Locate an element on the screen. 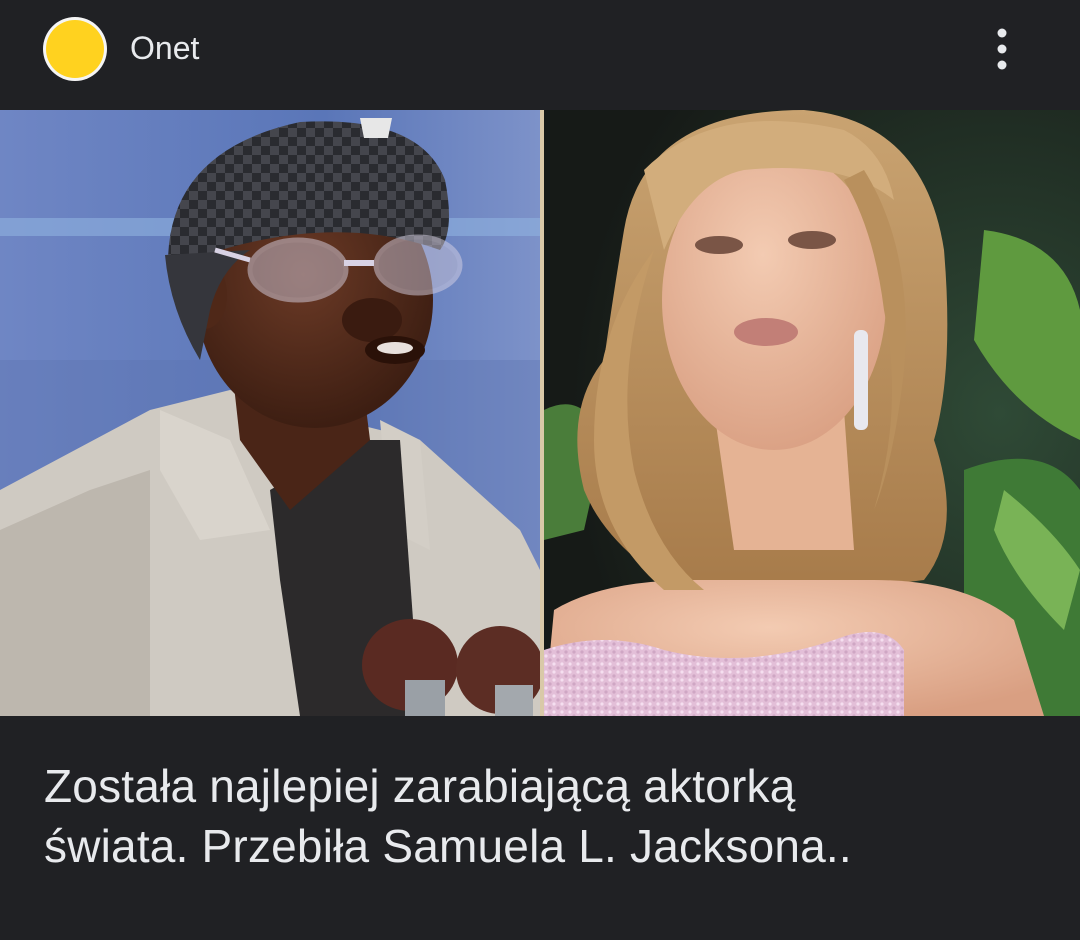  card-header: Onet is located at coordinates (540, 54).